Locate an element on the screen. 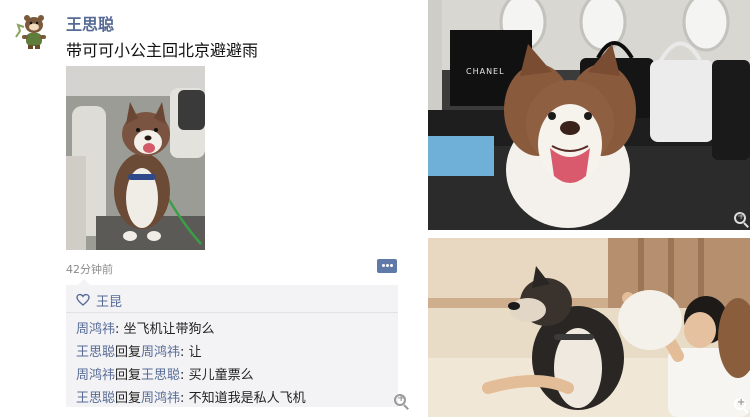 Image resolution: width=750 pixels, height=417 pixels. bag-brand-text: CHANEL is located at coordinates (485, 71).